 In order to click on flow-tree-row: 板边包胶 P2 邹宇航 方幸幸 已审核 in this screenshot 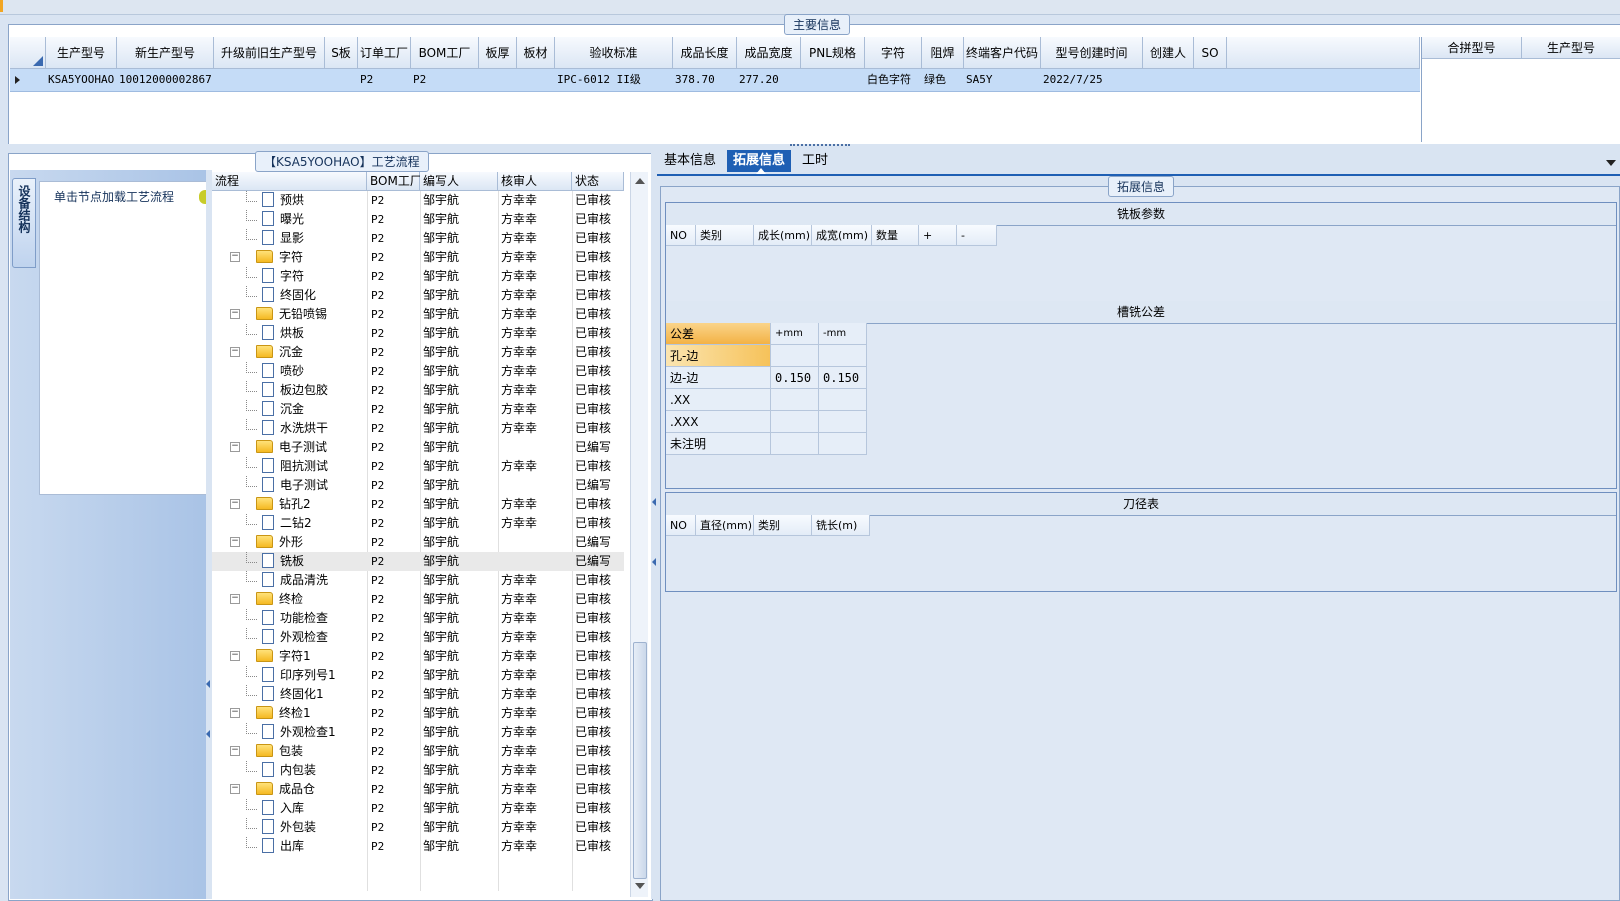, I will do `click(418, 390)`.